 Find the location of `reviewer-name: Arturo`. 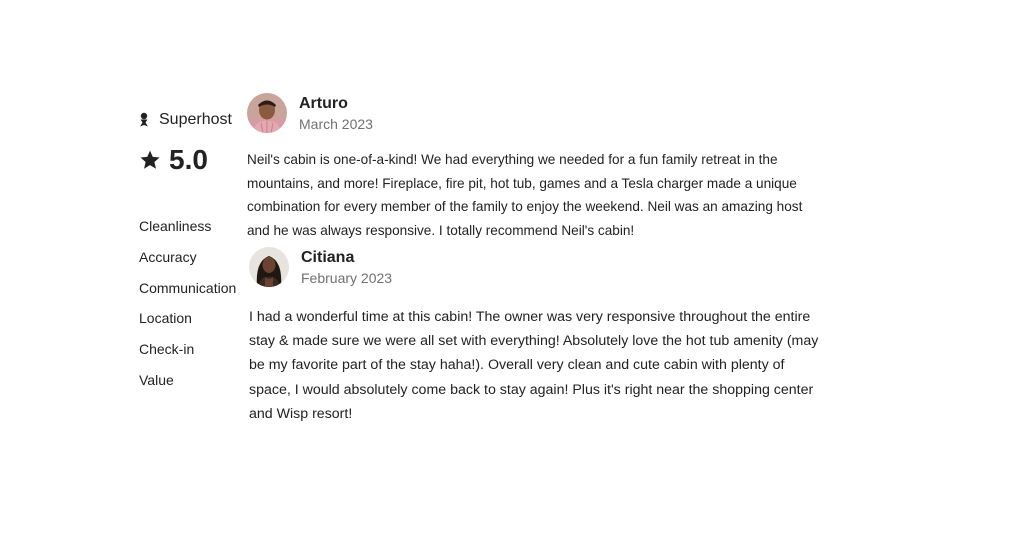

reviewer-name: Arturo is located at coordinates (323, 103).